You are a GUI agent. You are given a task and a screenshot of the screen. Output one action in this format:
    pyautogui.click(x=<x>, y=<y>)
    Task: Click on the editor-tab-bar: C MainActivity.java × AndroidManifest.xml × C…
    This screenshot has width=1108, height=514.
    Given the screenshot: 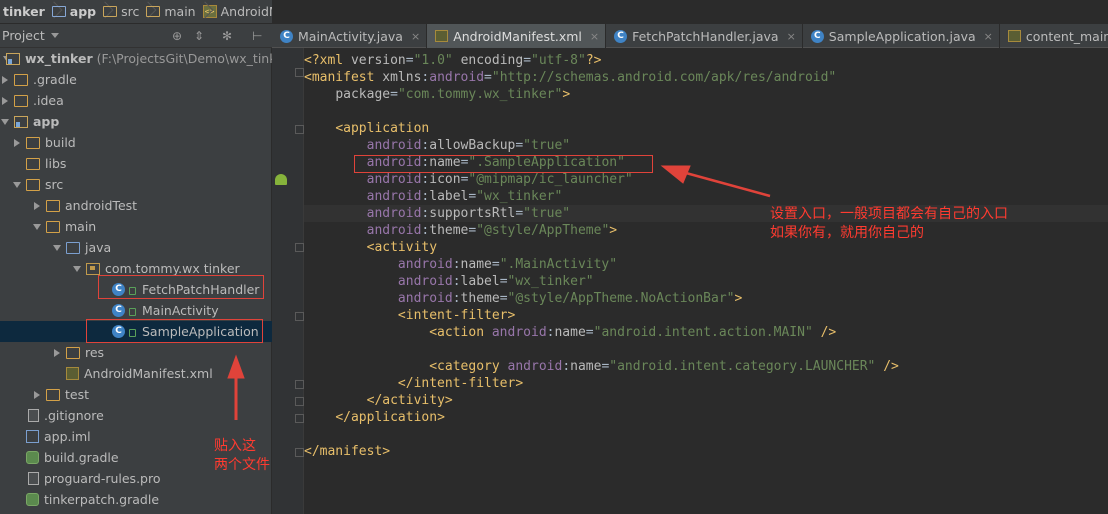 What is the action you would take?
    pyautogui.click(x=690, y=36)
    